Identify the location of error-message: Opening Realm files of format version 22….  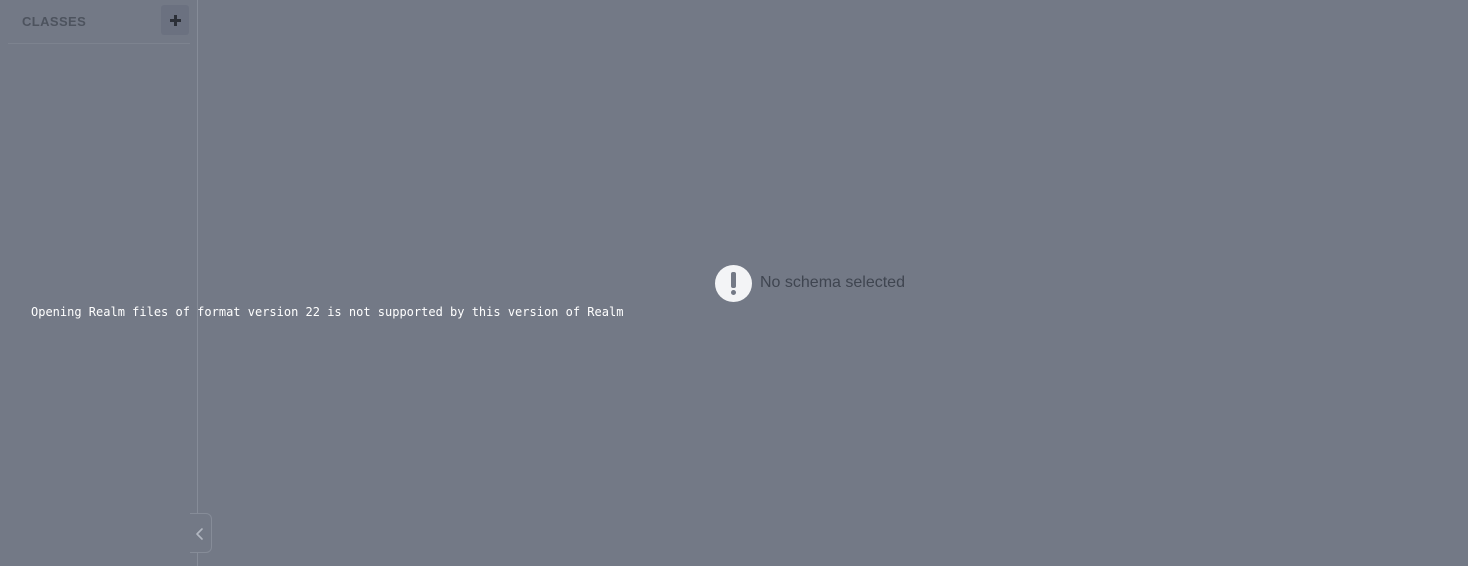
(327, 312).